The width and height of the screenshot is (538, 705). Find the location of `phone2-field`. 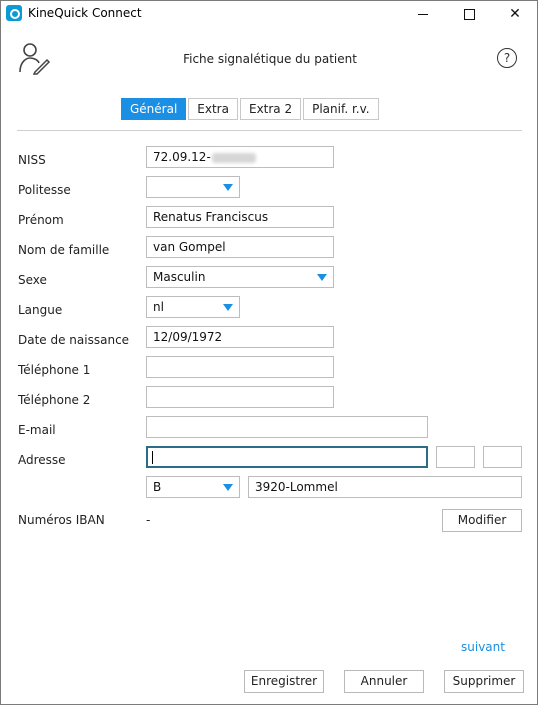

phone2-field is located at coordinates (240, 397).